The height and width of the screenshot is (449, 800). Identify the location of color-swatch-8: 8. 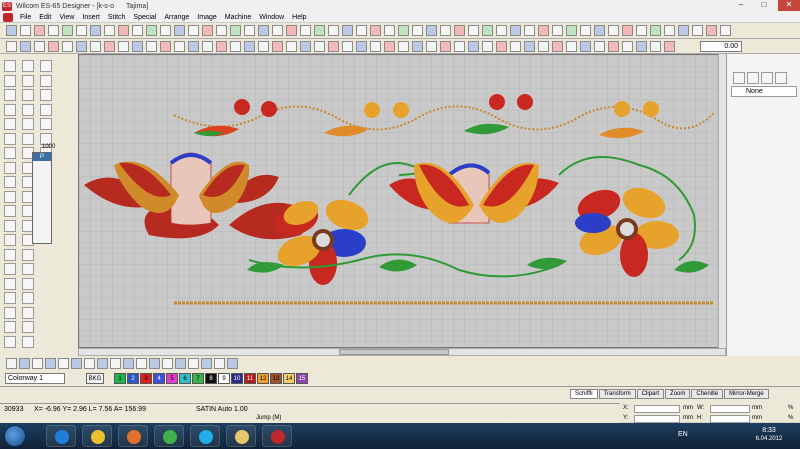
(211, 378).